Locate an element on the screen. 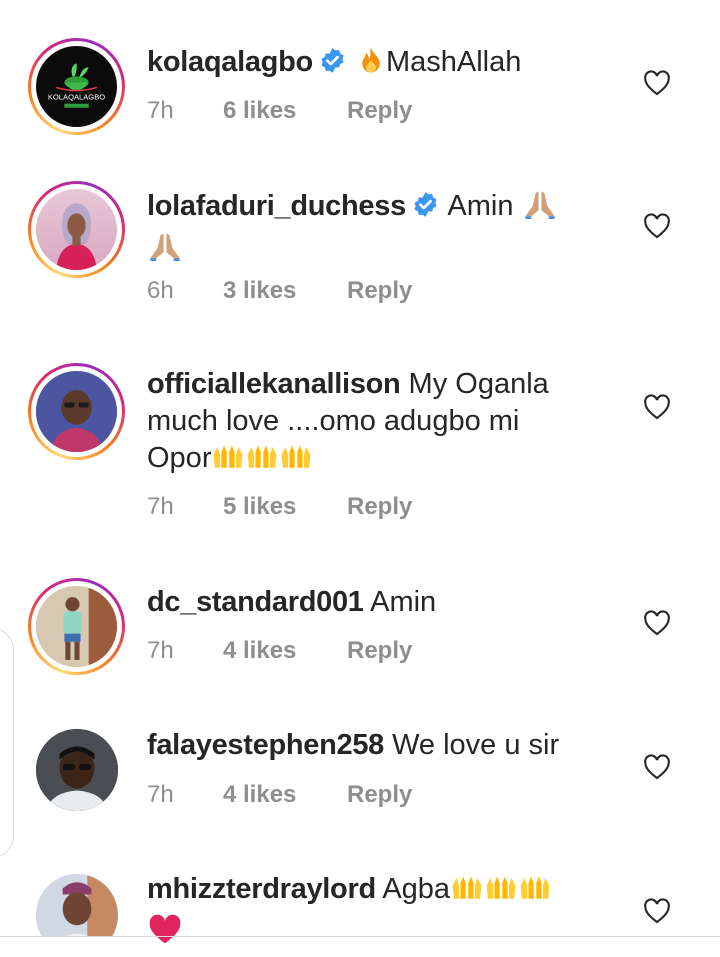  side-panel-edge is located at coordinates (7, 743).